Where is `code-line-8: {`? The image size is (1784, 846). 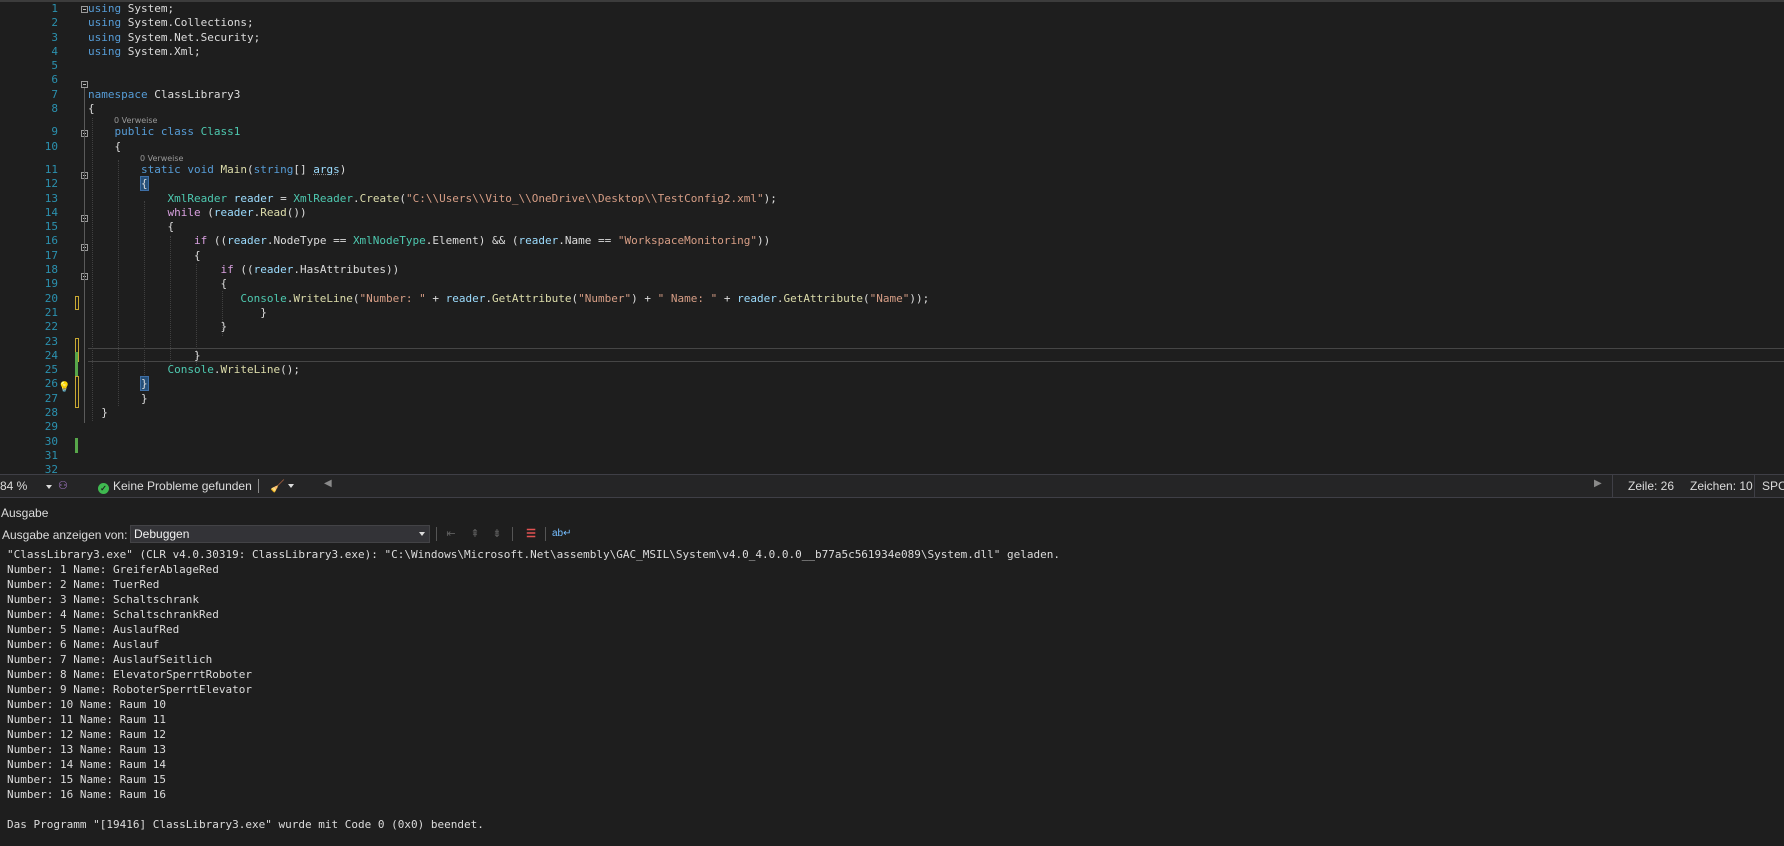 code-line-8: { is located at coordinates (91, 109).